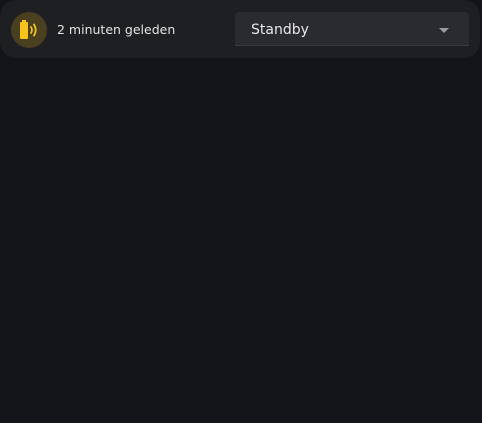 The image size is (482, 423). I want to click on mode-select-value: Standby, so click(280, 30).